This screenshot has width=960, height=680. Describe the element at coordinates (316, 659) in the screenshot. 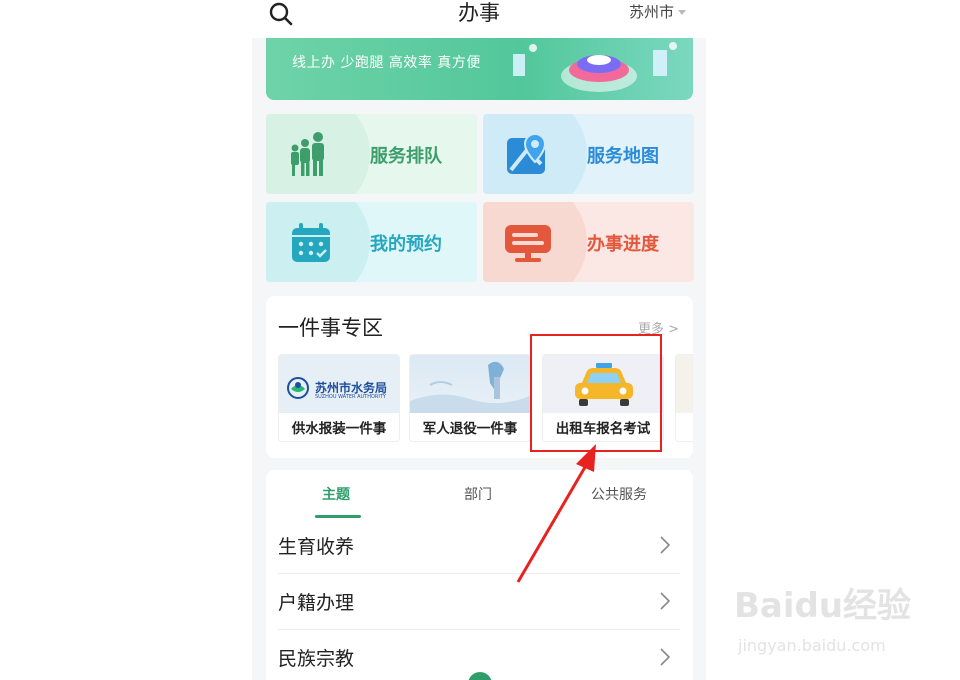

I see `list-item-label: 民族宗教` at that location.